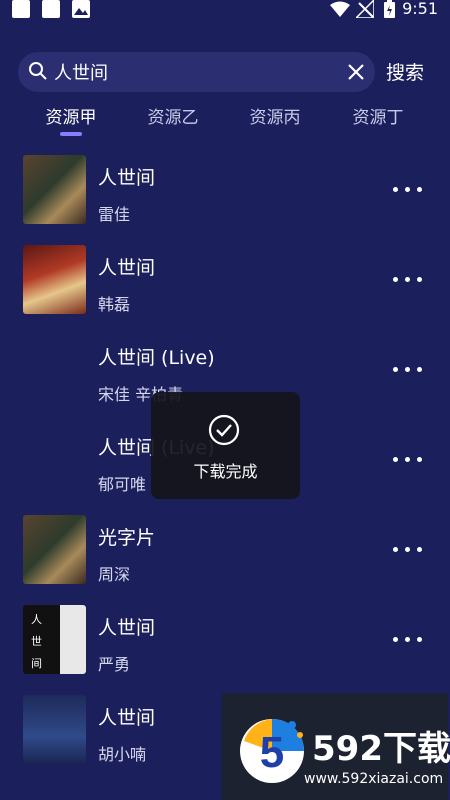 The image size is (450, 800). I want to click on download-complete-toast: 下载完成, so click(225, 445).